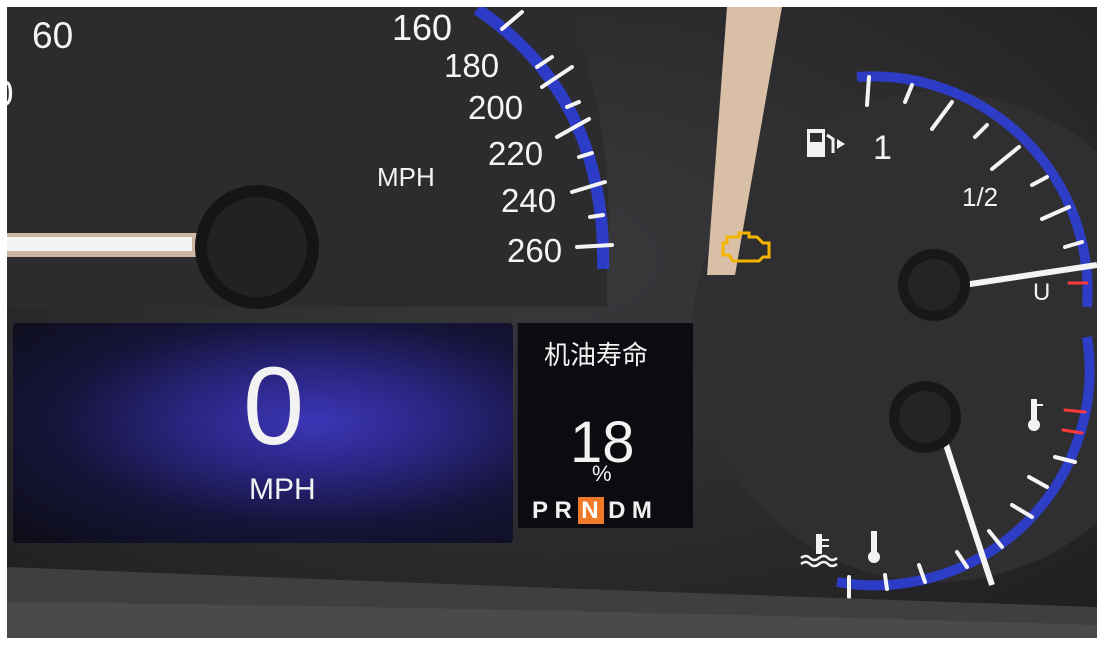  Describe the element at coordinates (564, 510) in the screenshot. I see `gear-r: R` at that location.